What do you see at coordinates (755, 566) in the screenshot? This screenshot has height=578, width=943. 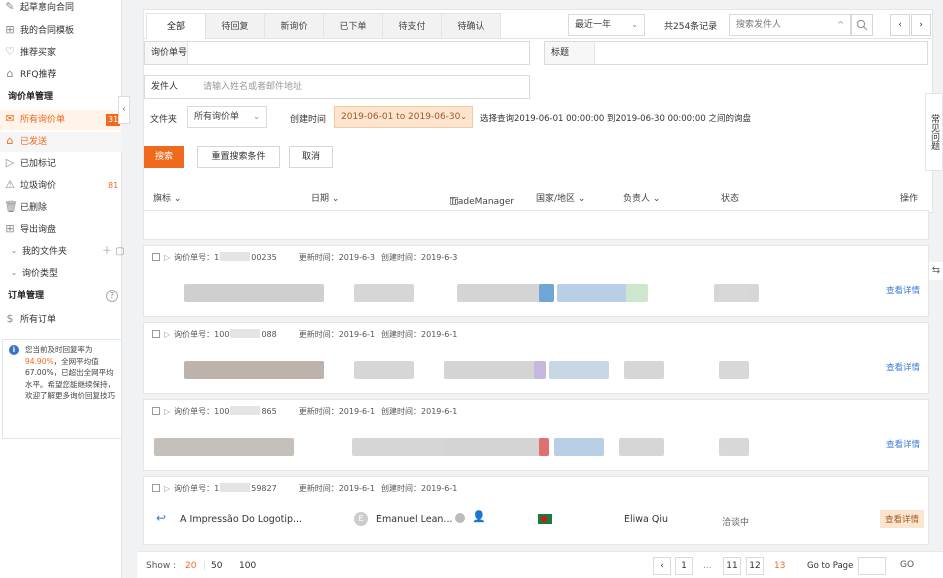 I see `page-12: 12` at bounding box center [755, 566].